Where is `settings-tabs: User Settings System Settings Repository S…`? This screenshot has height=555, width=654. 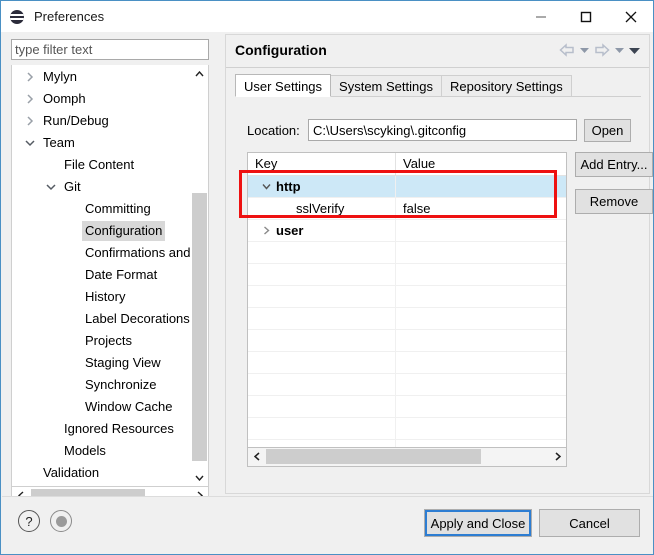
settings-tabs: User Settings System Settings Repository S… is located at coordinates (438, 85).